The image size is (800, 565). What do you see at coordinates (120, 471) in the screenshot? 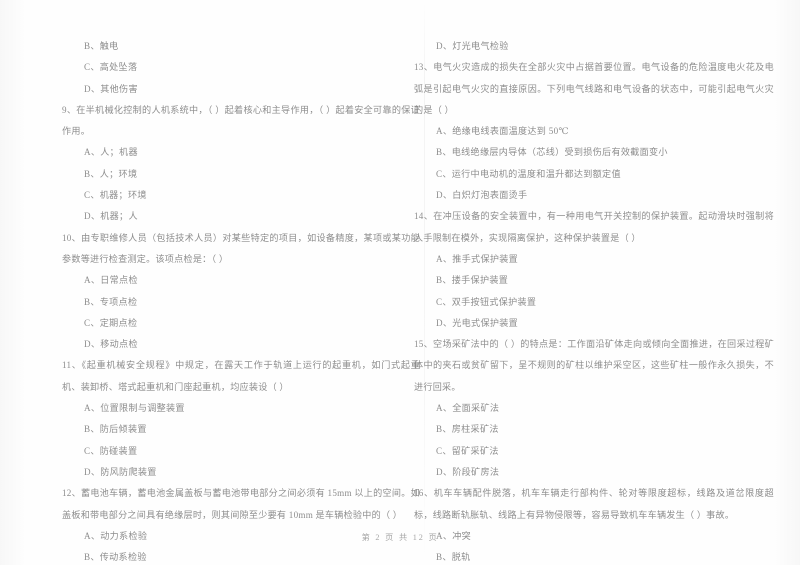
I see `option-item: D、防风防爬装置` at bounding box center [120, 471].